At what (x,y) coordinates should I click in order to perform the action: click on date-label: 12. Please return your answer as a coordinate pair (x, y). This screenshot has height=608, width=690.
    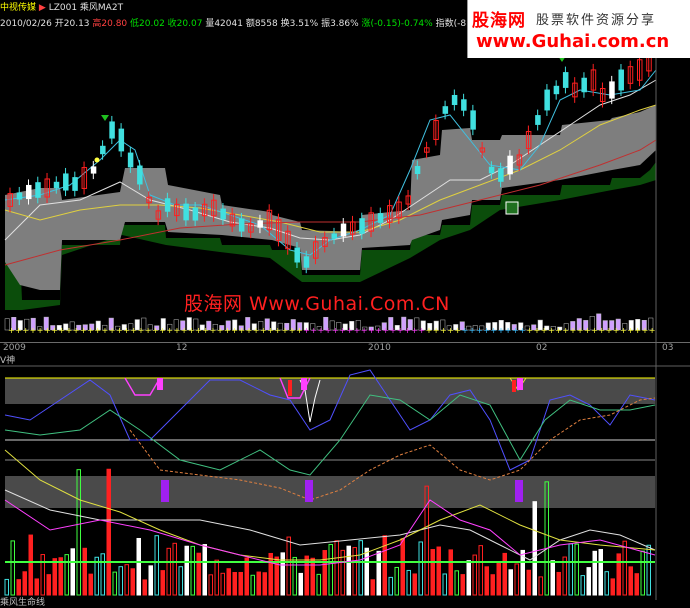
    Looking at the image, I should click on (182, 348).